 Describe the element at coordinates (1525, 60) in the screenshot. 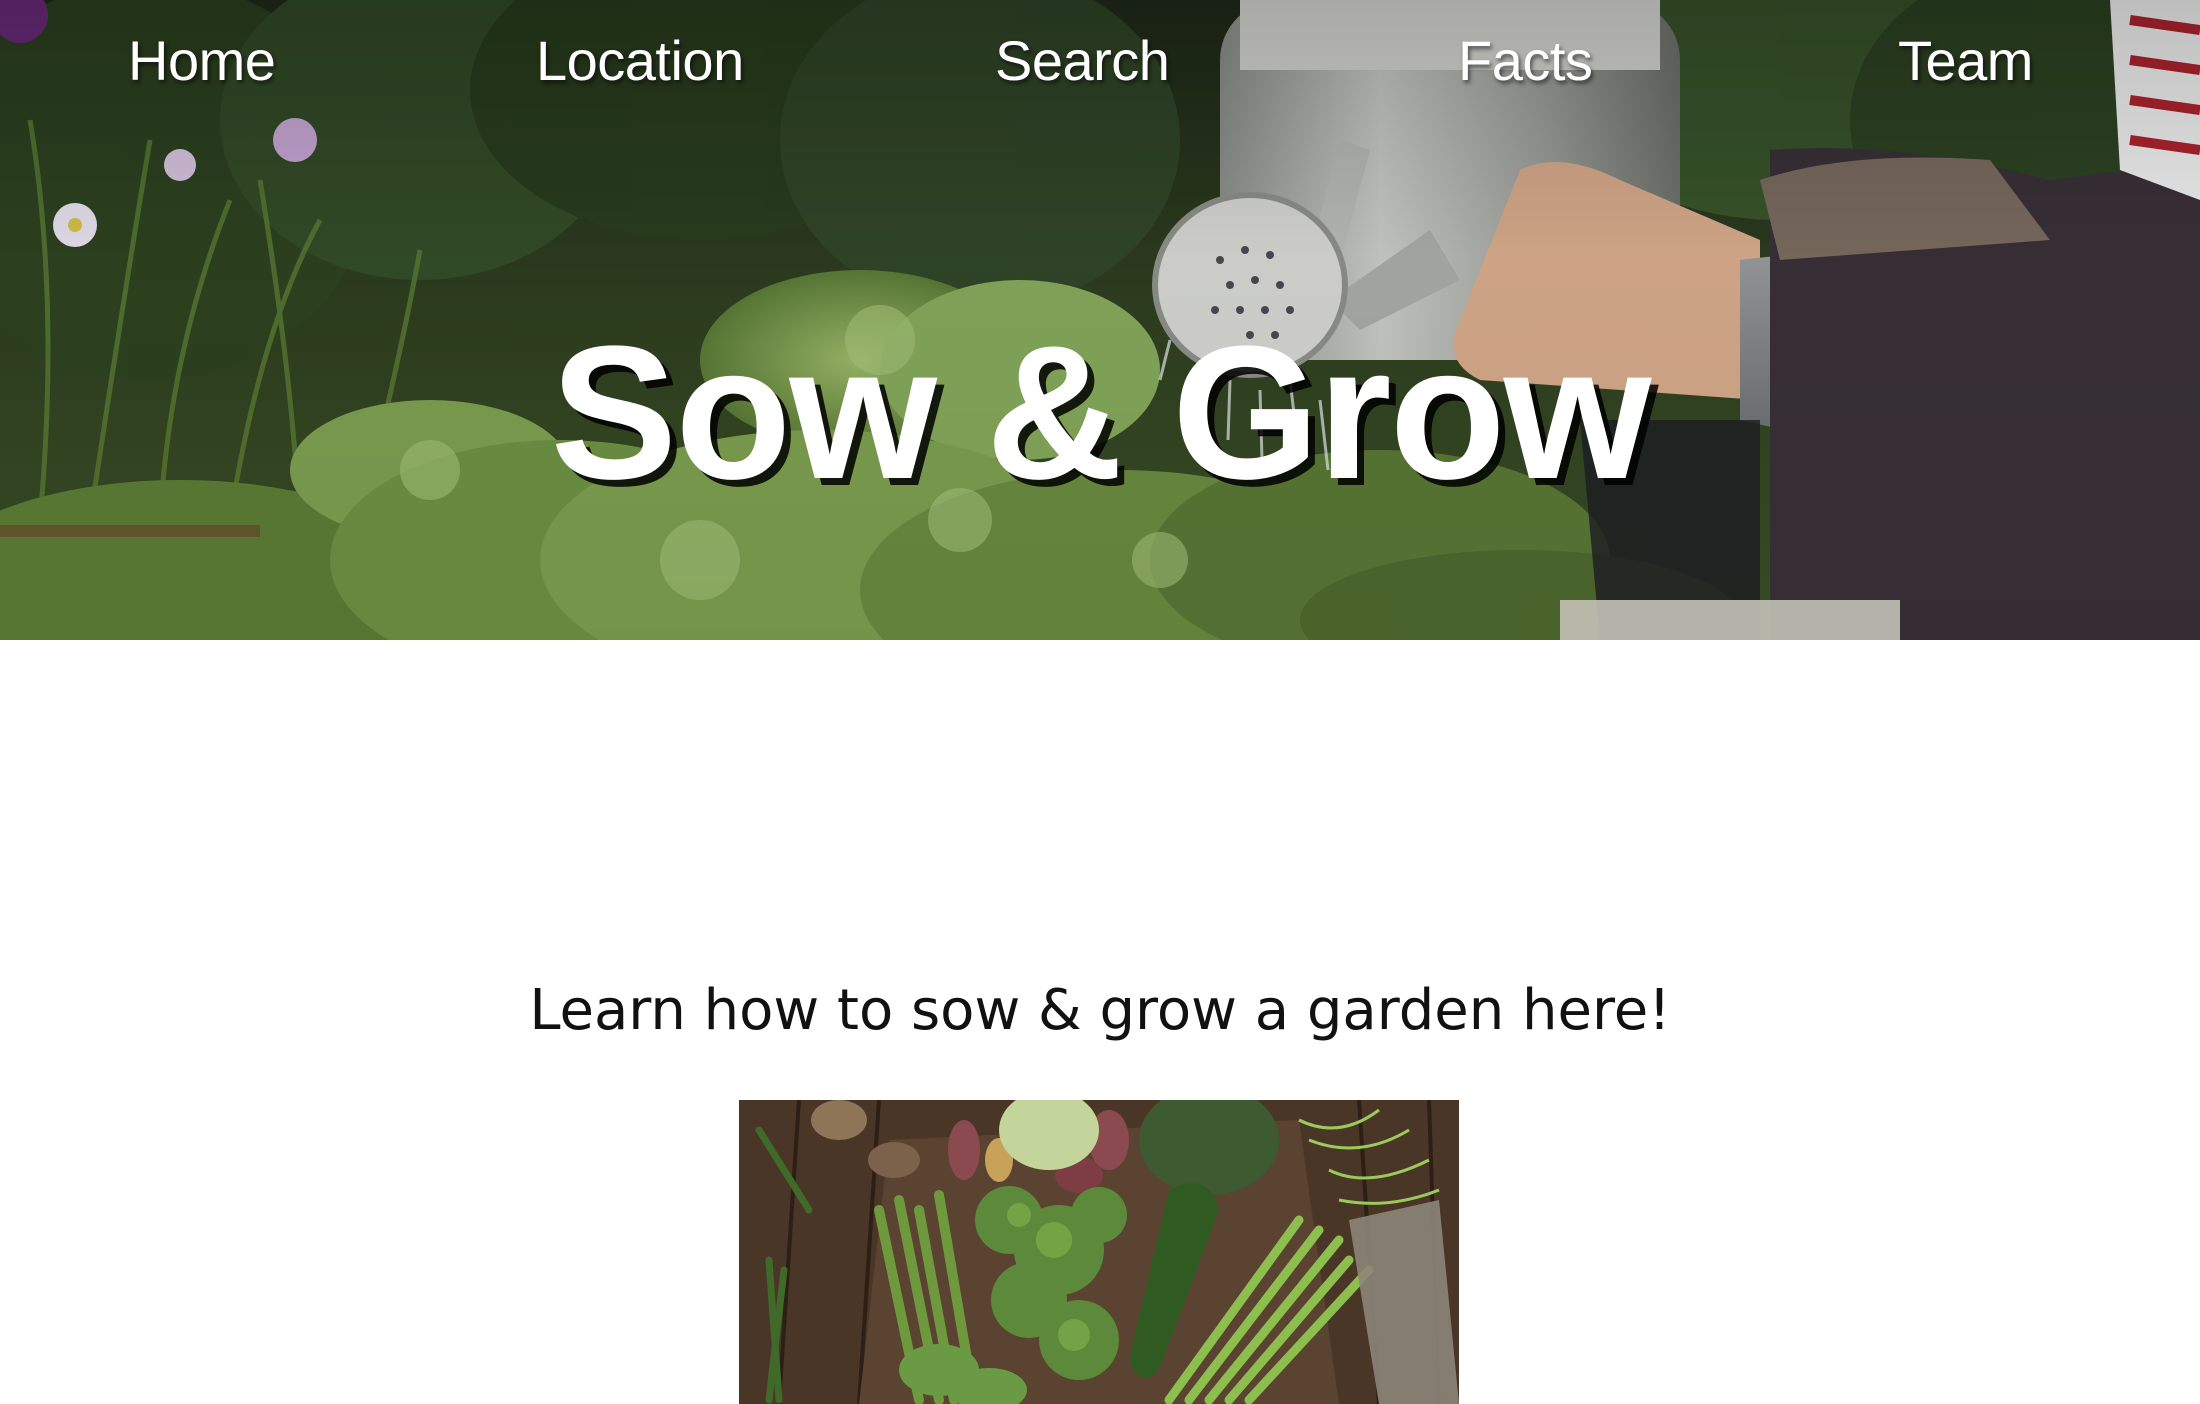

I see `nav-facts-link: Facts` at that location.